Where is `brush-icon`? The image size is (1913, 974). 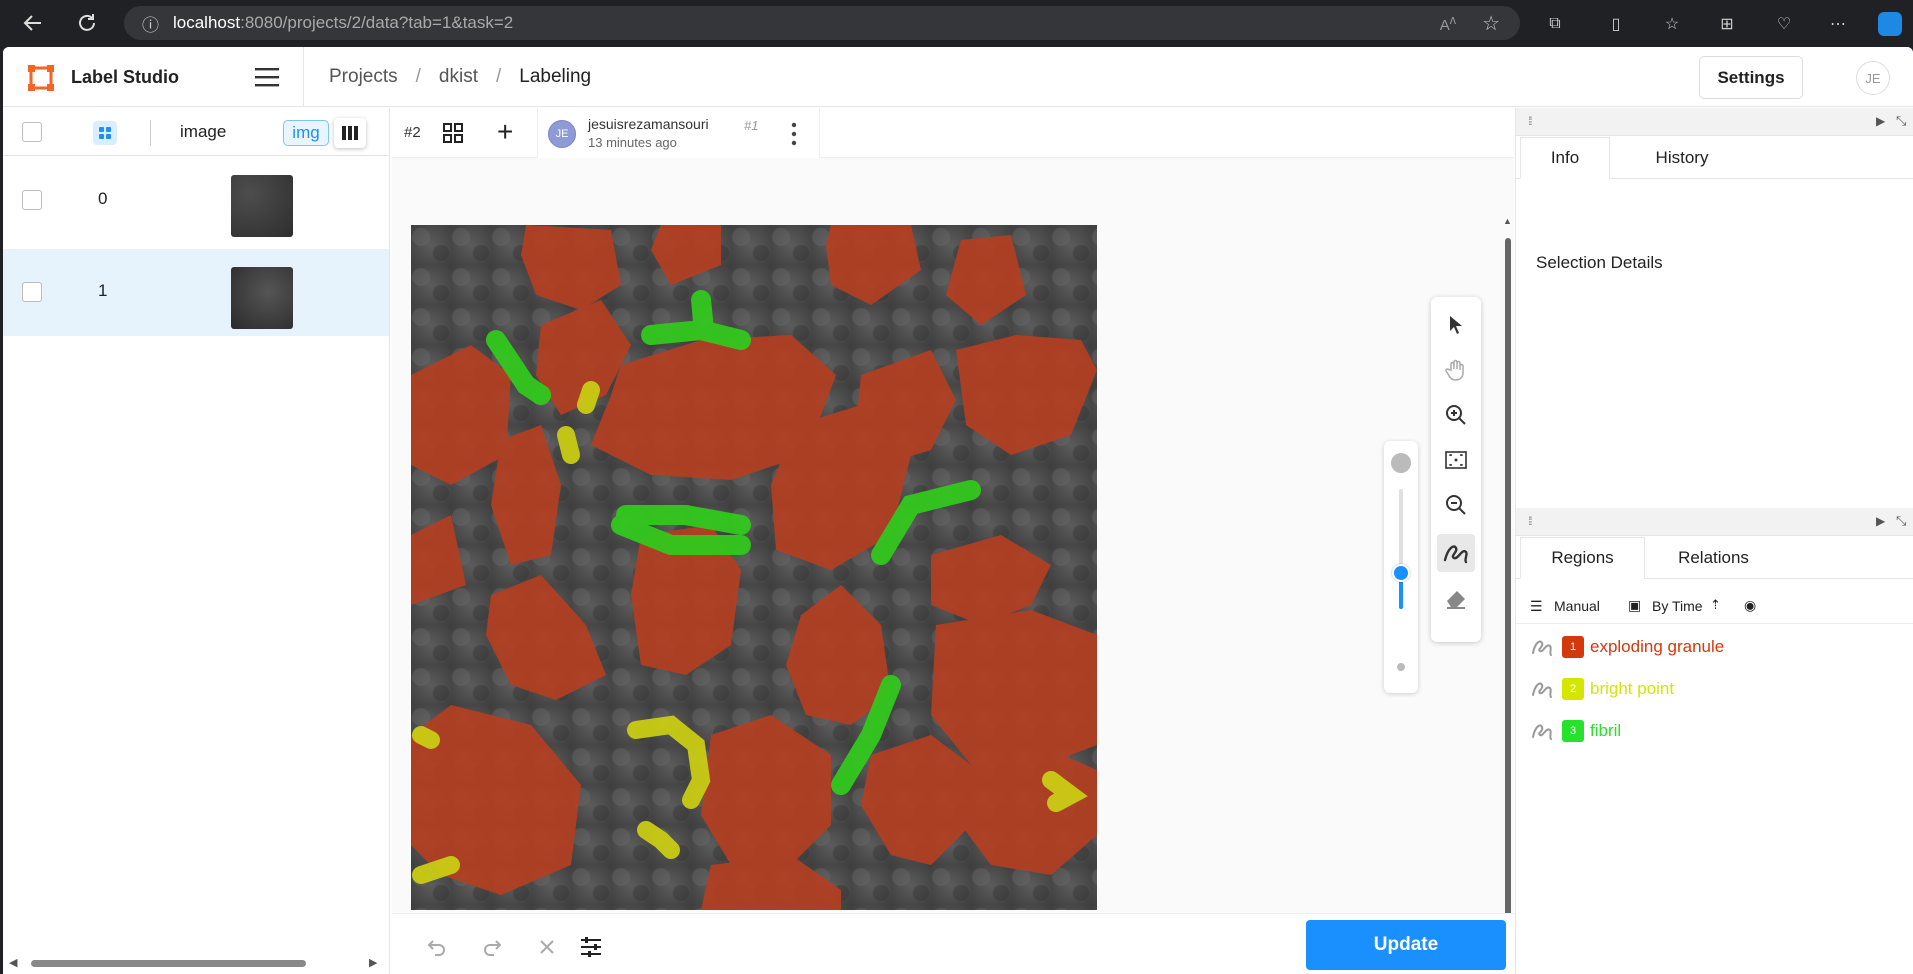
brush-icon is located at coordinates (1456, 553).